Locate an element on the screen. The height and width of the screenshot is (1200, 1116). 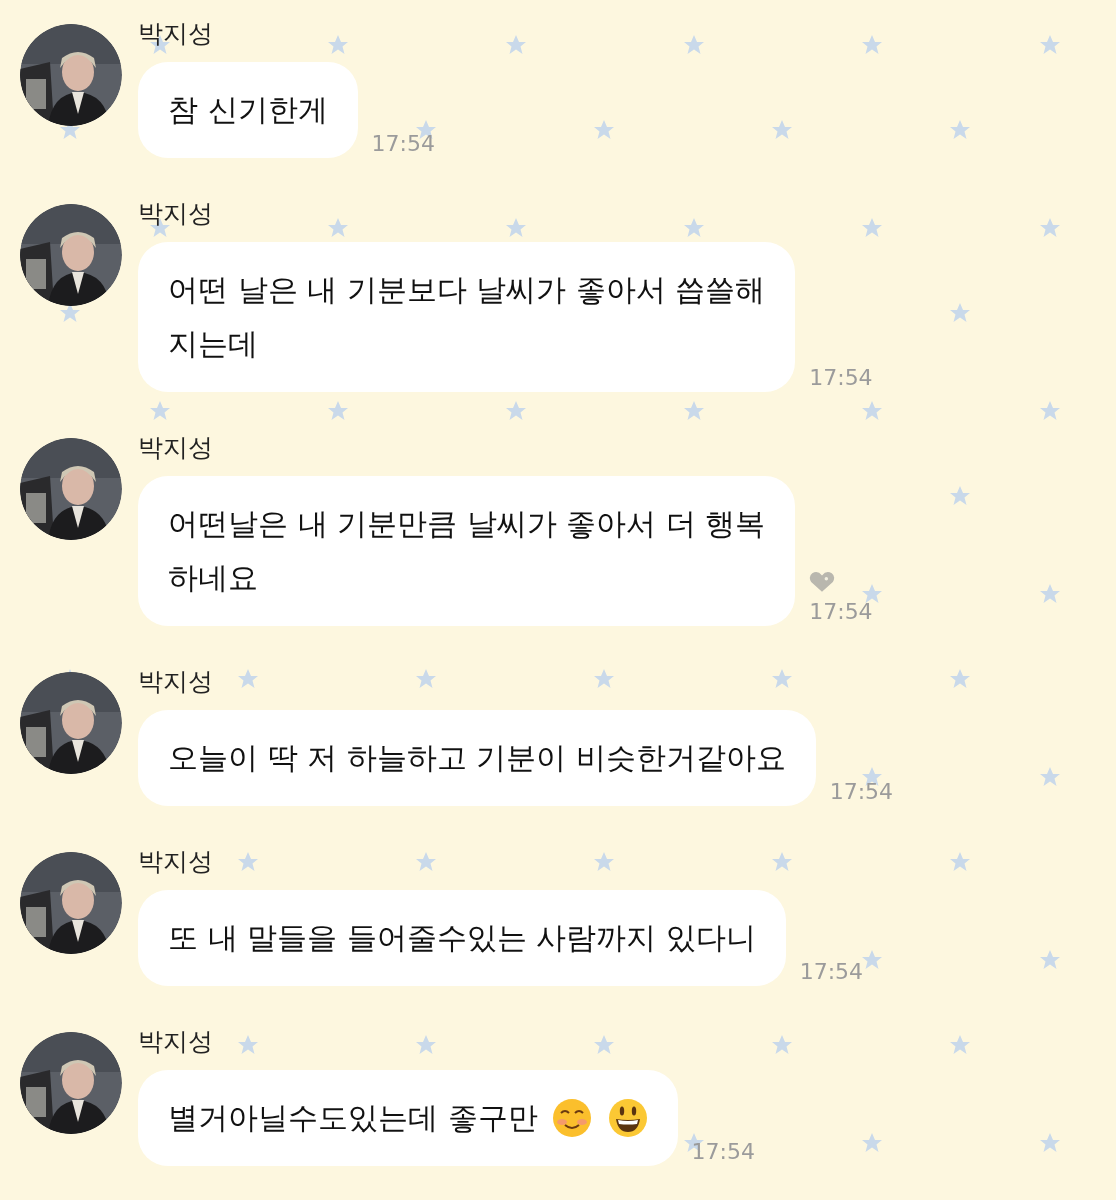
message-text: 참 신기한게 is located at coordinates (248, 110).